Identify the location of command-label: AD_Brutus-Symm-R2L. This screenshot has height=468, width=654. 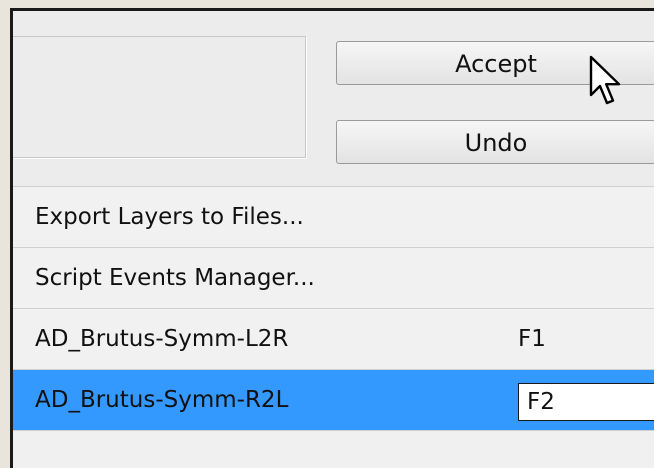
(162, 400).